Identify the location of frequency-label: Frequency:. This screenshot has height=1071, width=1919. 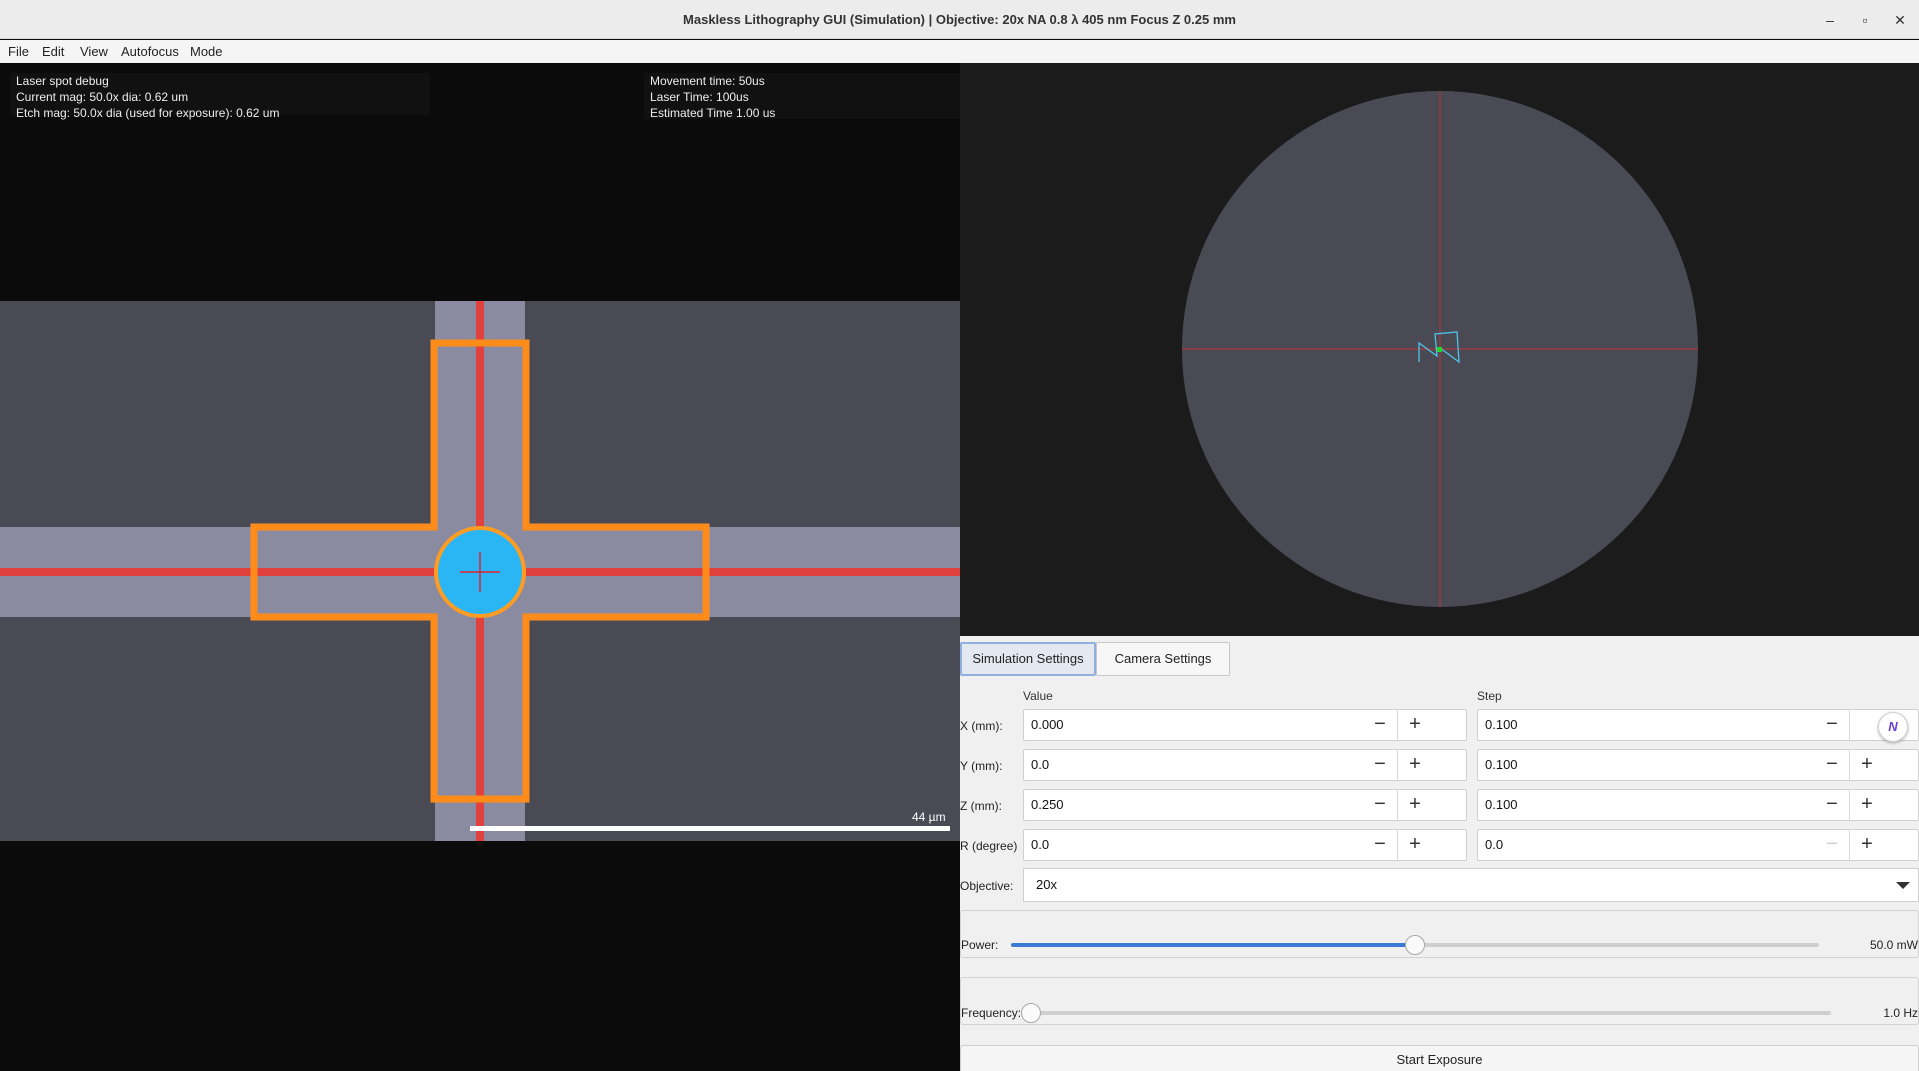
(991, 1013).